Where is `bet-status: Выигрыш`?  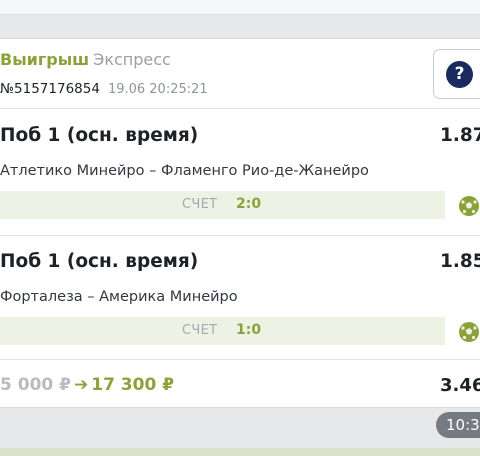 bet-status: Выигрыш is located at coordinates (45, 59).